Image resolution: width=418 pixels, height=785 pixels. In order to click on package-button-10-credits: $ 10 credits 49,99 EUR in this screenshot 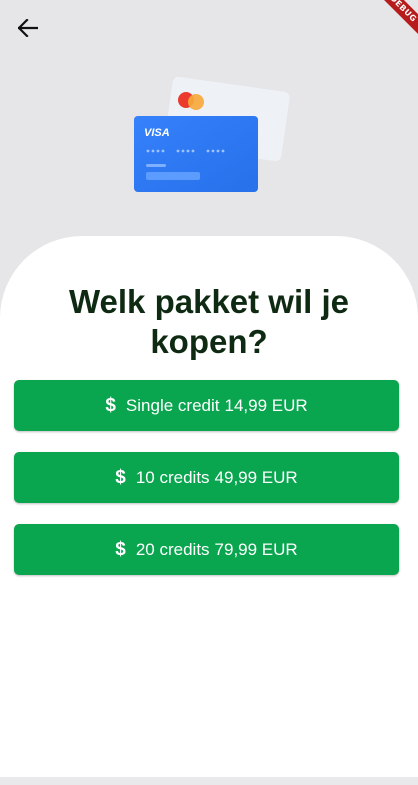, I will do `click(206, 477)`.